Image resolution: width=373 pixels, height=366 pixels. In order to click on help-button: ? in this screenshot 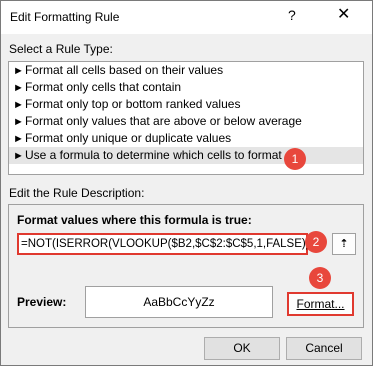, I will do `click(292, 15)`.